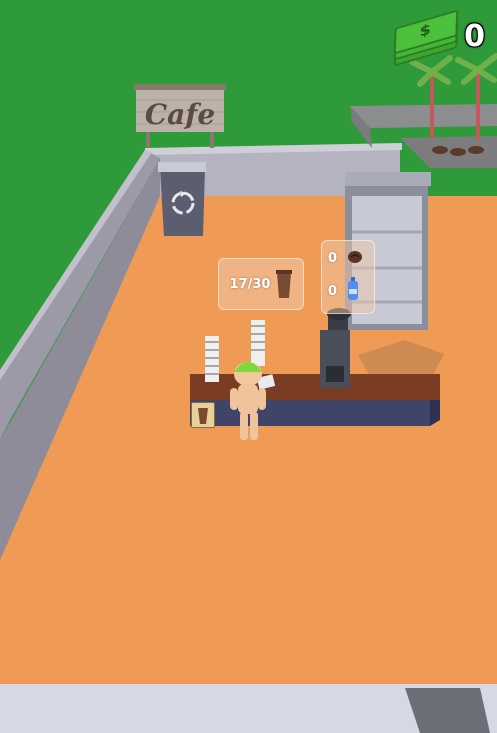  I want to click on cash-stack-icon: $, so click(425, 38).